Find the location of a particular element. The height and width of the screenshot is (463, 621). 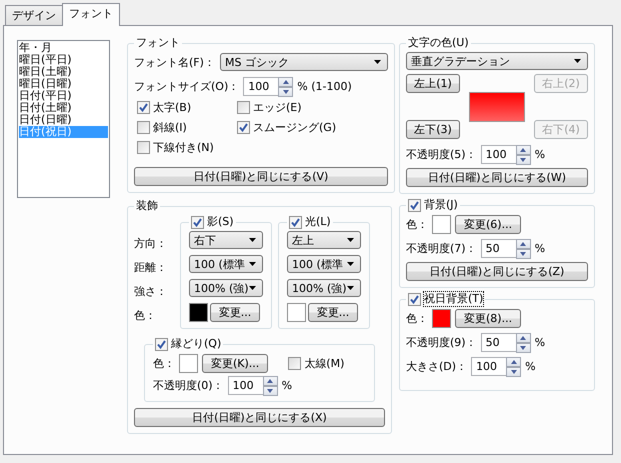

checkbox-label: 背景(J) is located at coordinates (441, 205).